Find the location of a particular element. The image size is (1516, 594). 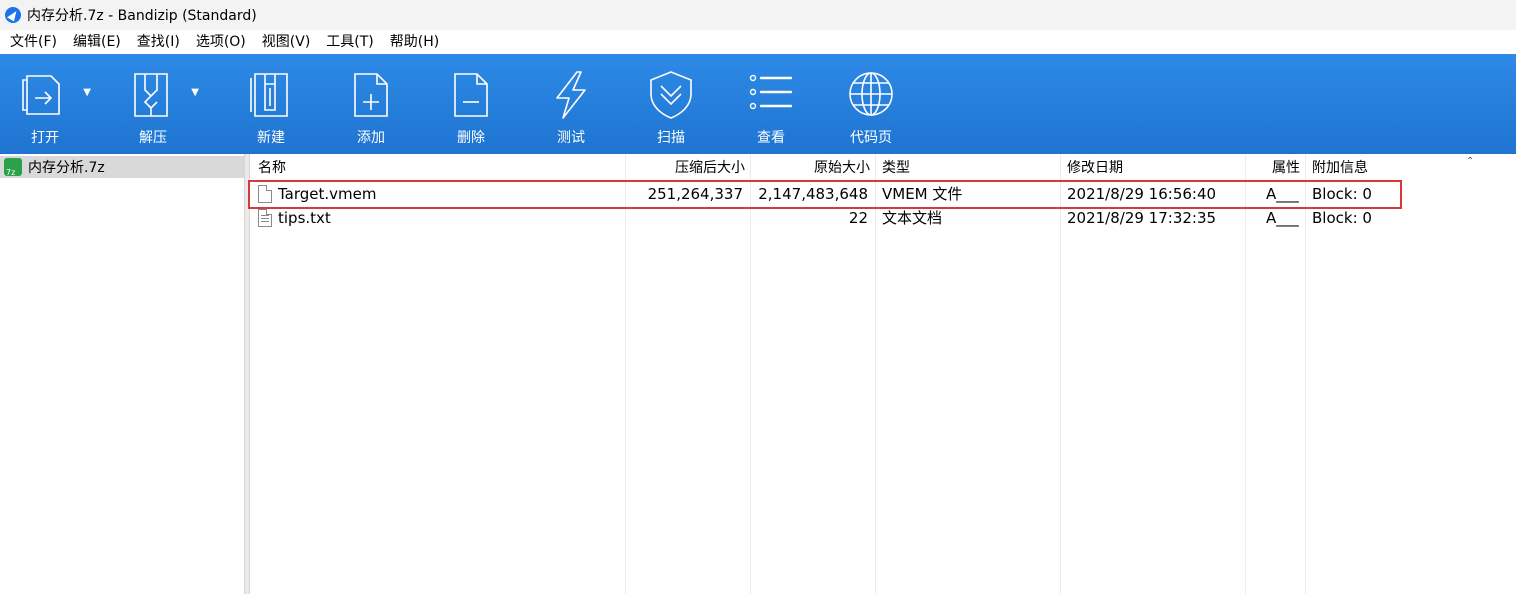

extract-icon is located at coordinates (151, 95).